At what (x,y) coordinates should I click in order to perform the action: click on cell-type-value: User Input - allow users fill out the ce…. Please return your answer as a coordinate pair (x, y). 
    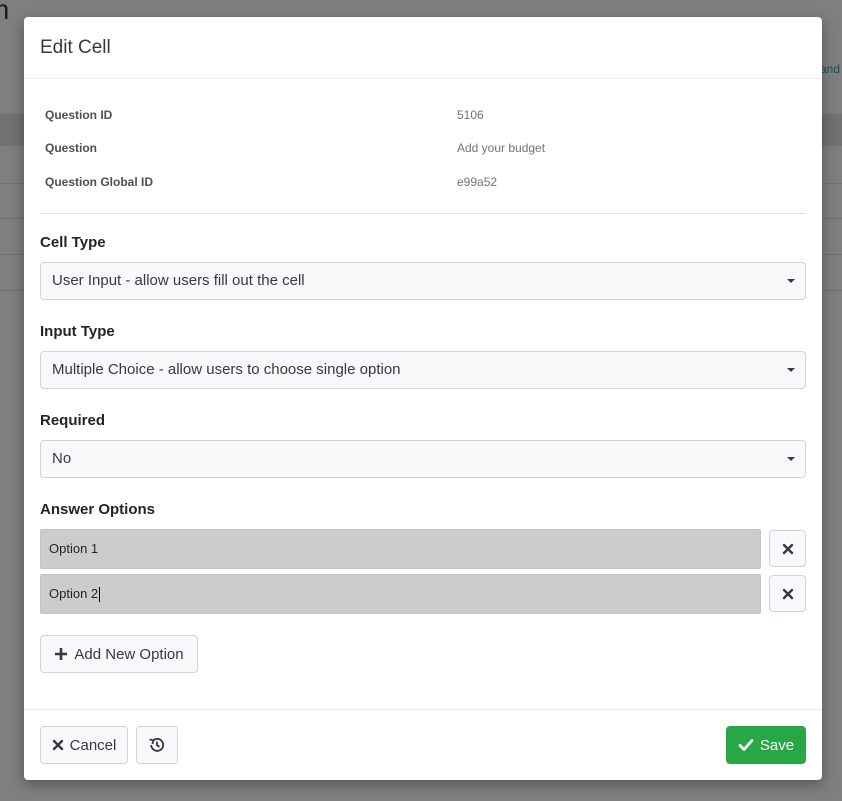
    Looking at the image, I should click on (178, 280).